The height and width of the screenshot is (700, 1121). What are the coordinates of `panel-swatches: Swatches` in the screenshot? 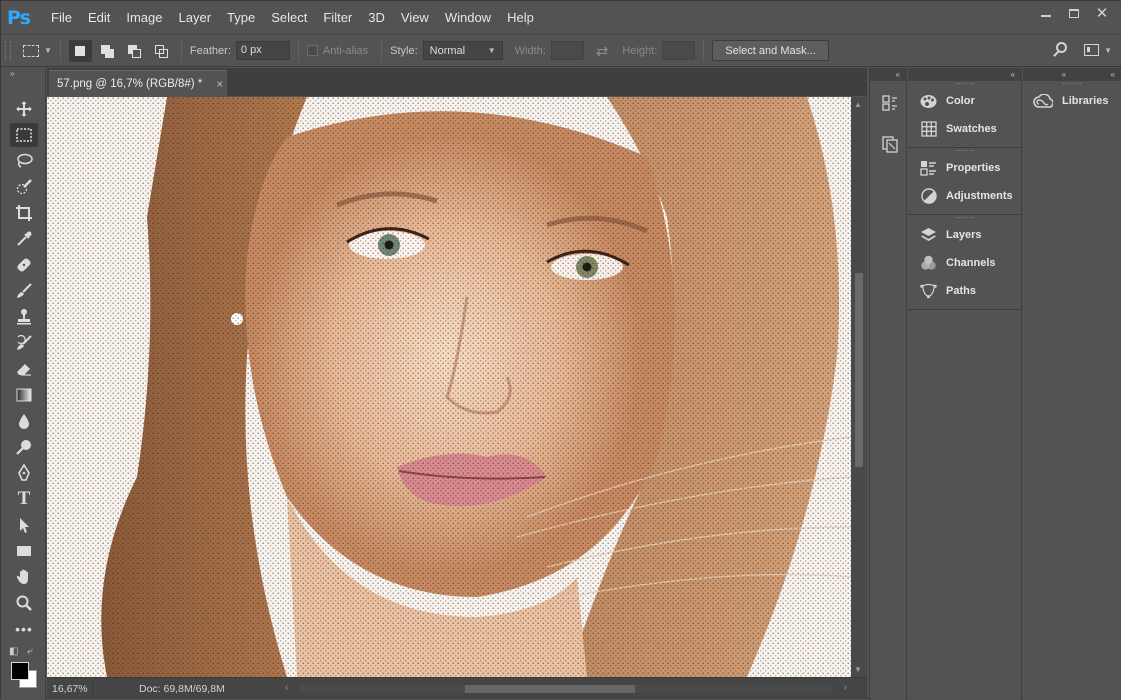 It's located at (964, 129).